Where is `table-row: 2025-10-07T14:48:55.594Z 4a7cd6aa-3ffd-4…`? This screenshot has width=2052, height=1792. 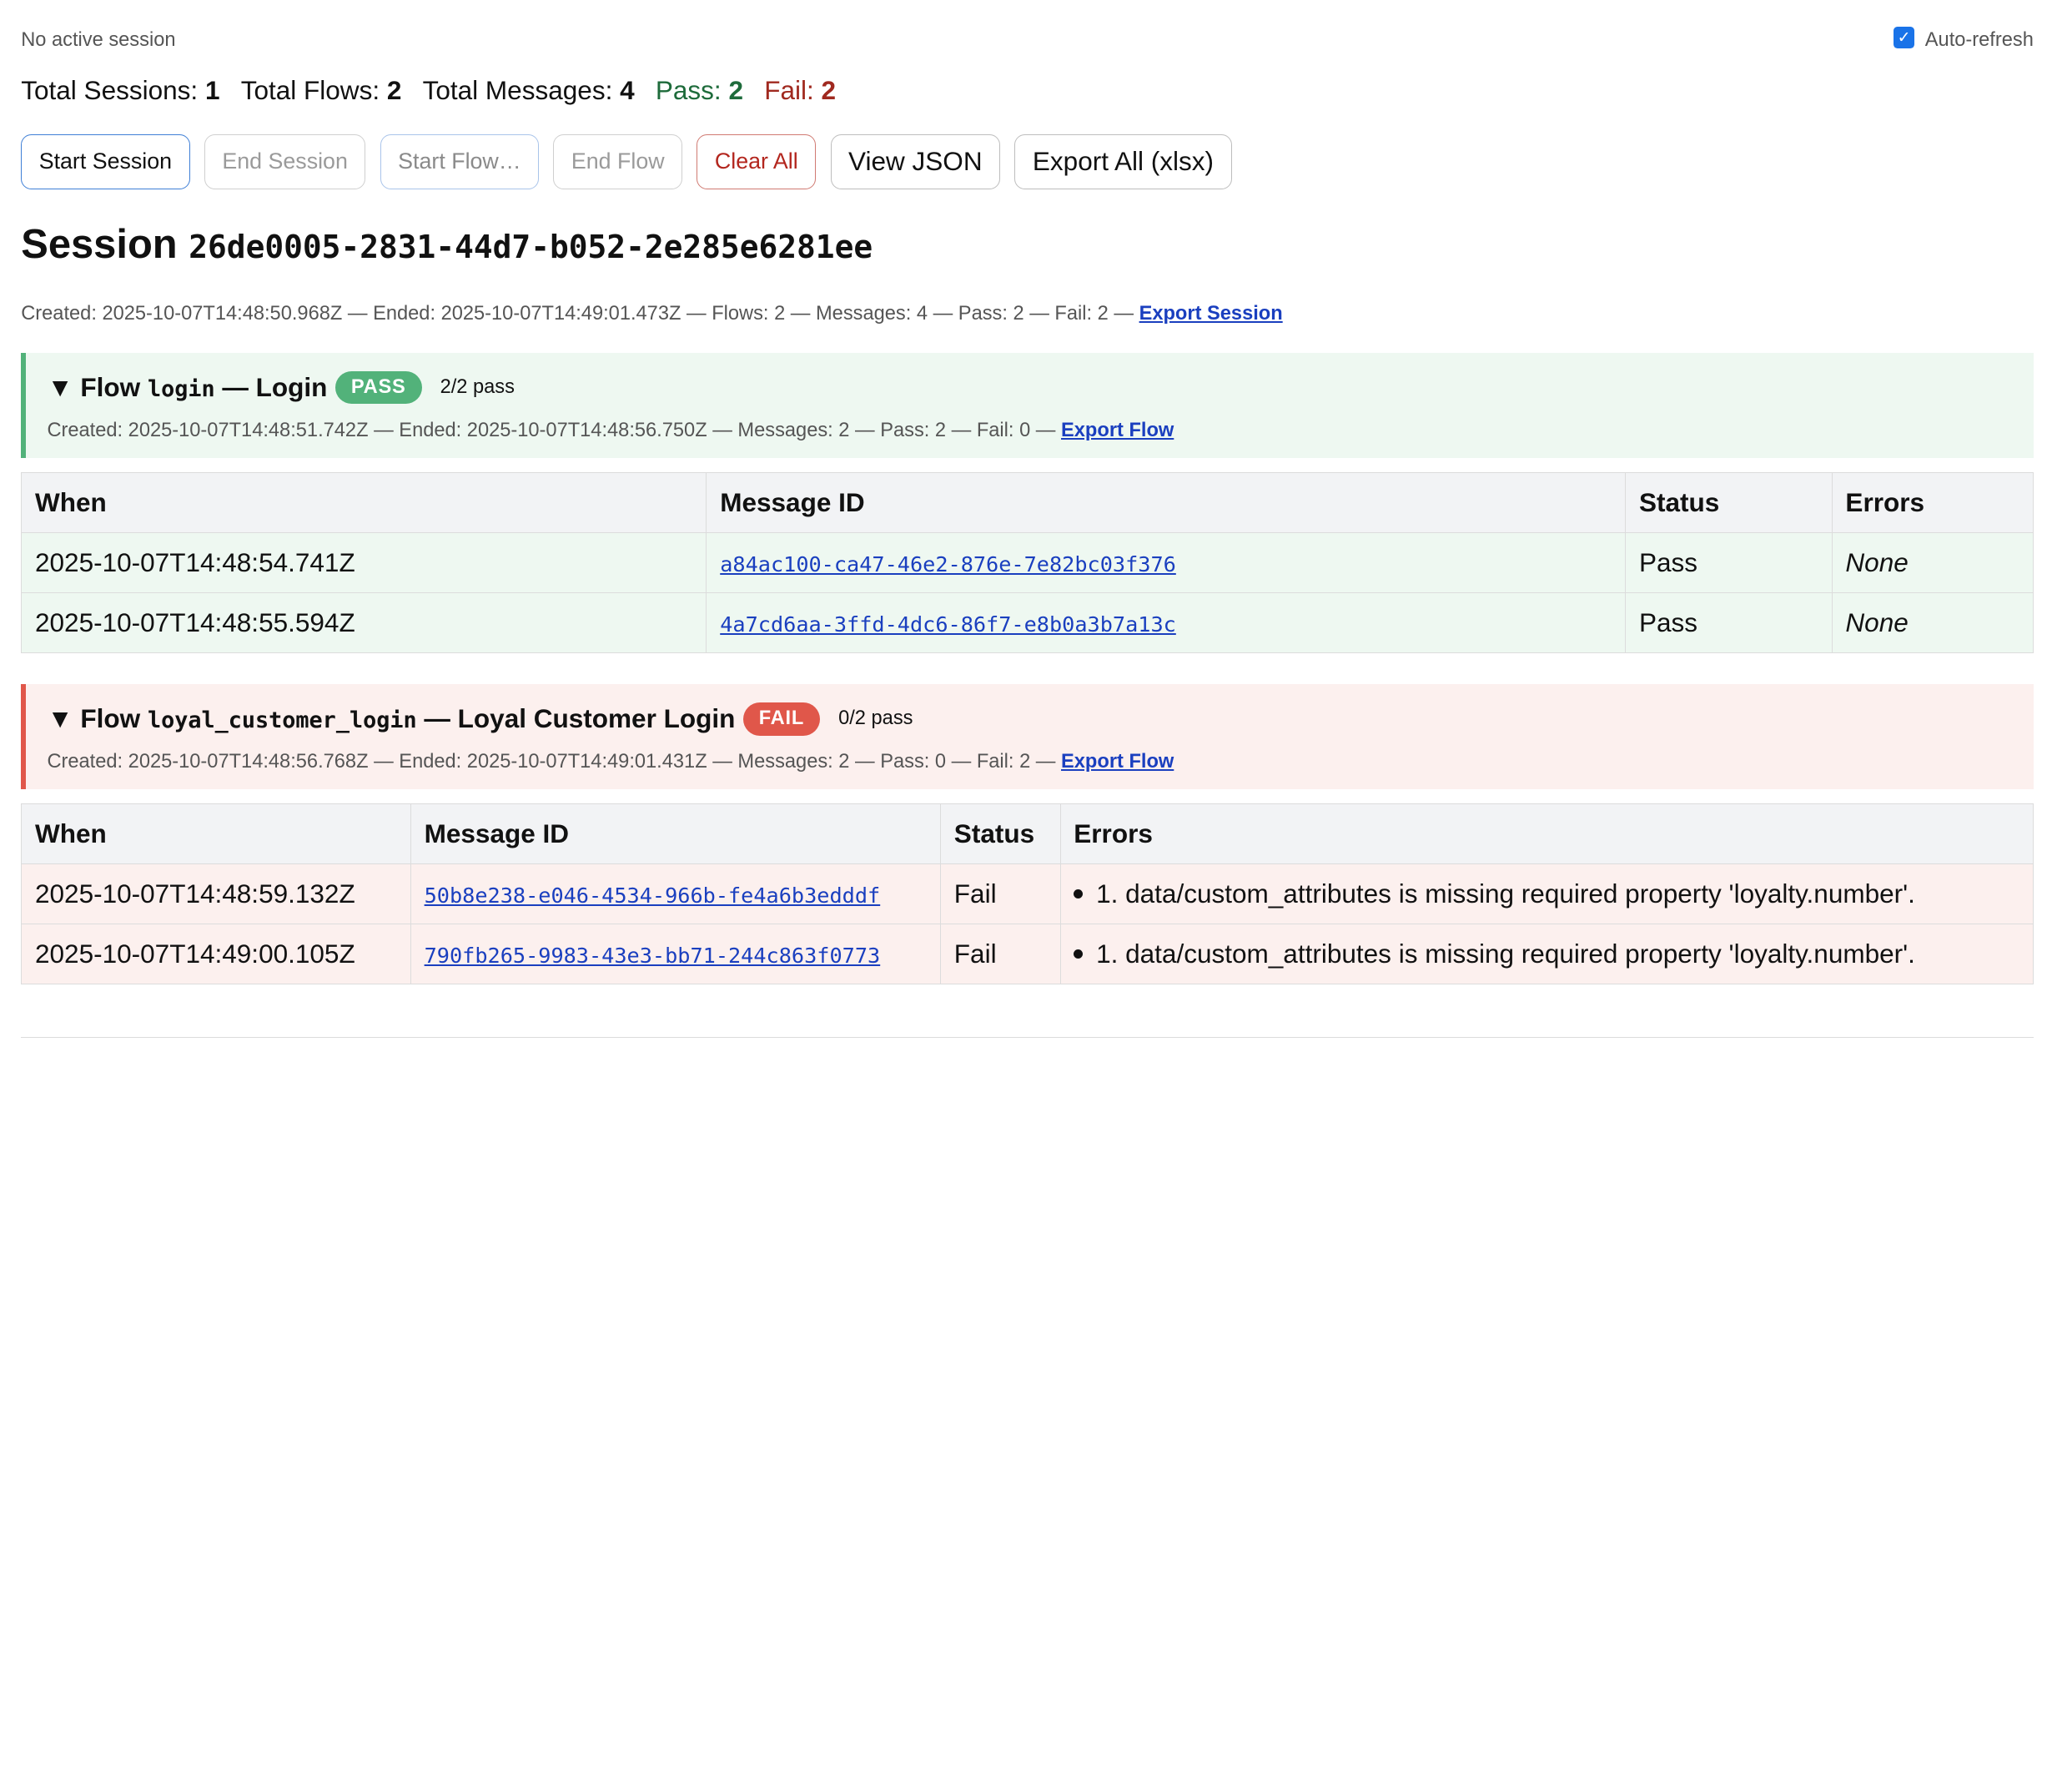 table-row: 2025-10-07T14:48:55.594Z 4a7cd6aa-3ffd-4… is located at coordinates (1028, 622).